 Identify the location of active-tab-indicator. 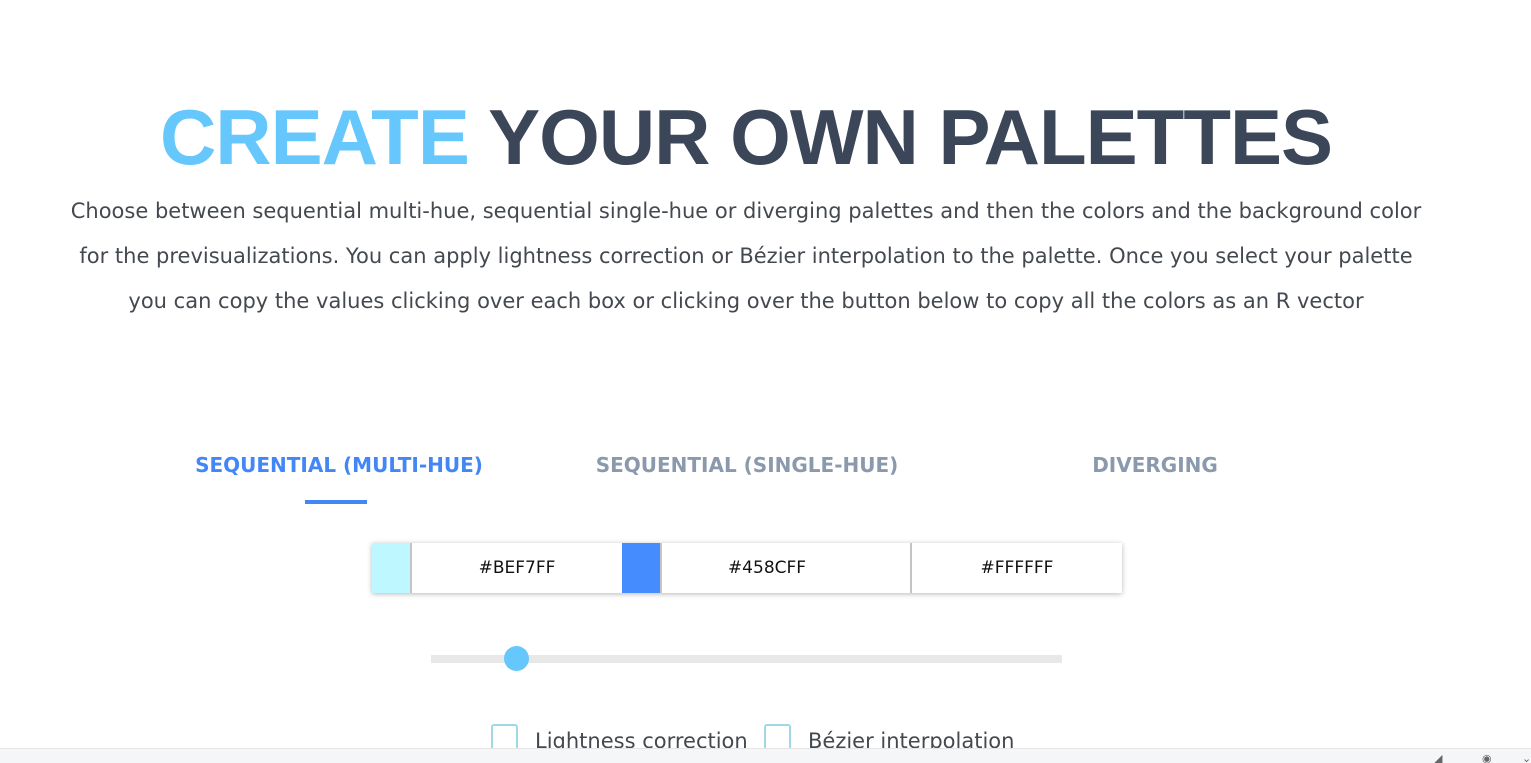
(336, 502).